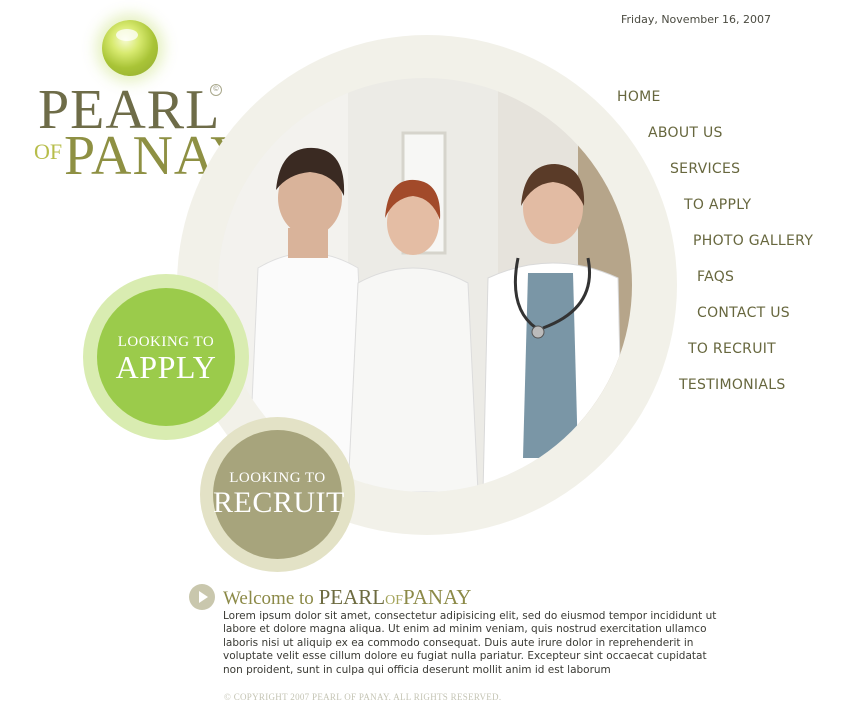  I want to click on welcome-brand-pearl: PEARL, so click(352, 597).